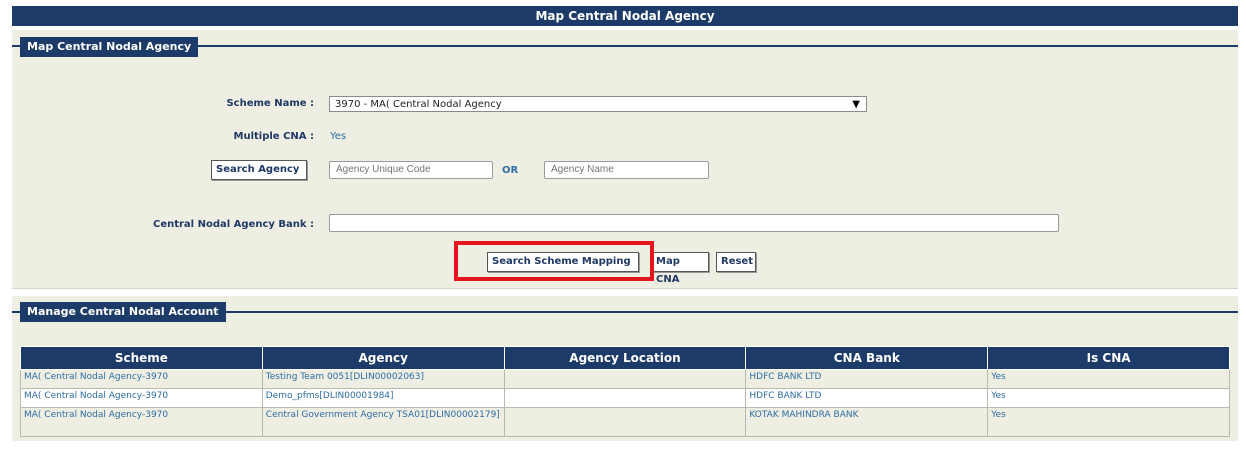  I want to click on section2-legend: Manage Central Nodal Account, so click(123, 312).